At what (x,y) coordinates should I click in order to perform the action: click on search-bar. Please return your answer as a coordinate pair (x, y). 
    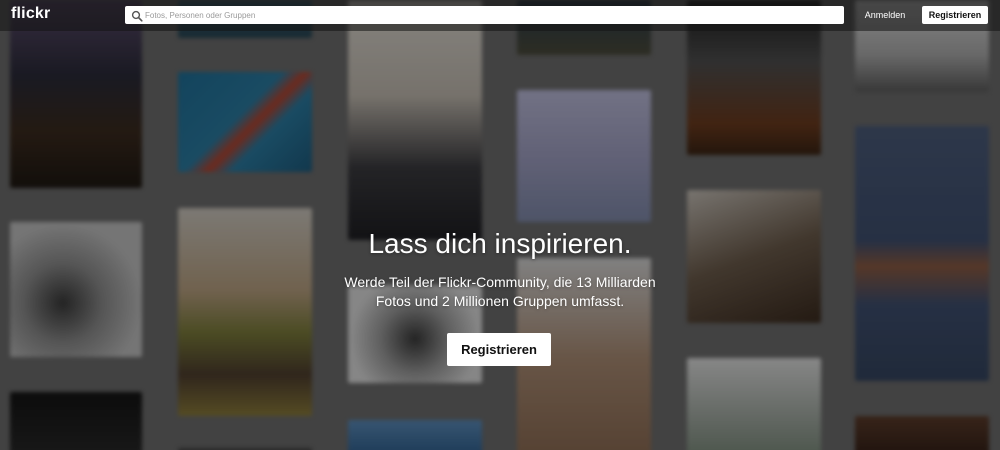
    Looking at the image, I should click on (484, 15).